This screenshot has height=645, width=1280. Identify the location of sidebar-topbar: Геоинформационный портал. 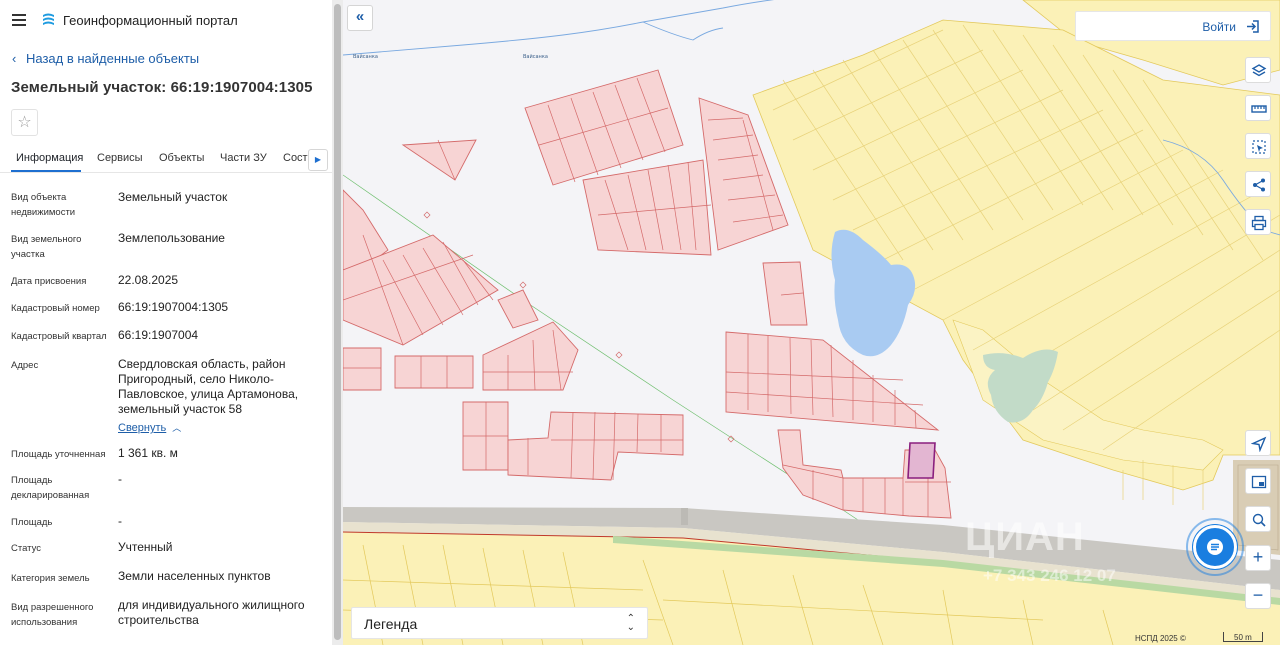
(166, 20).